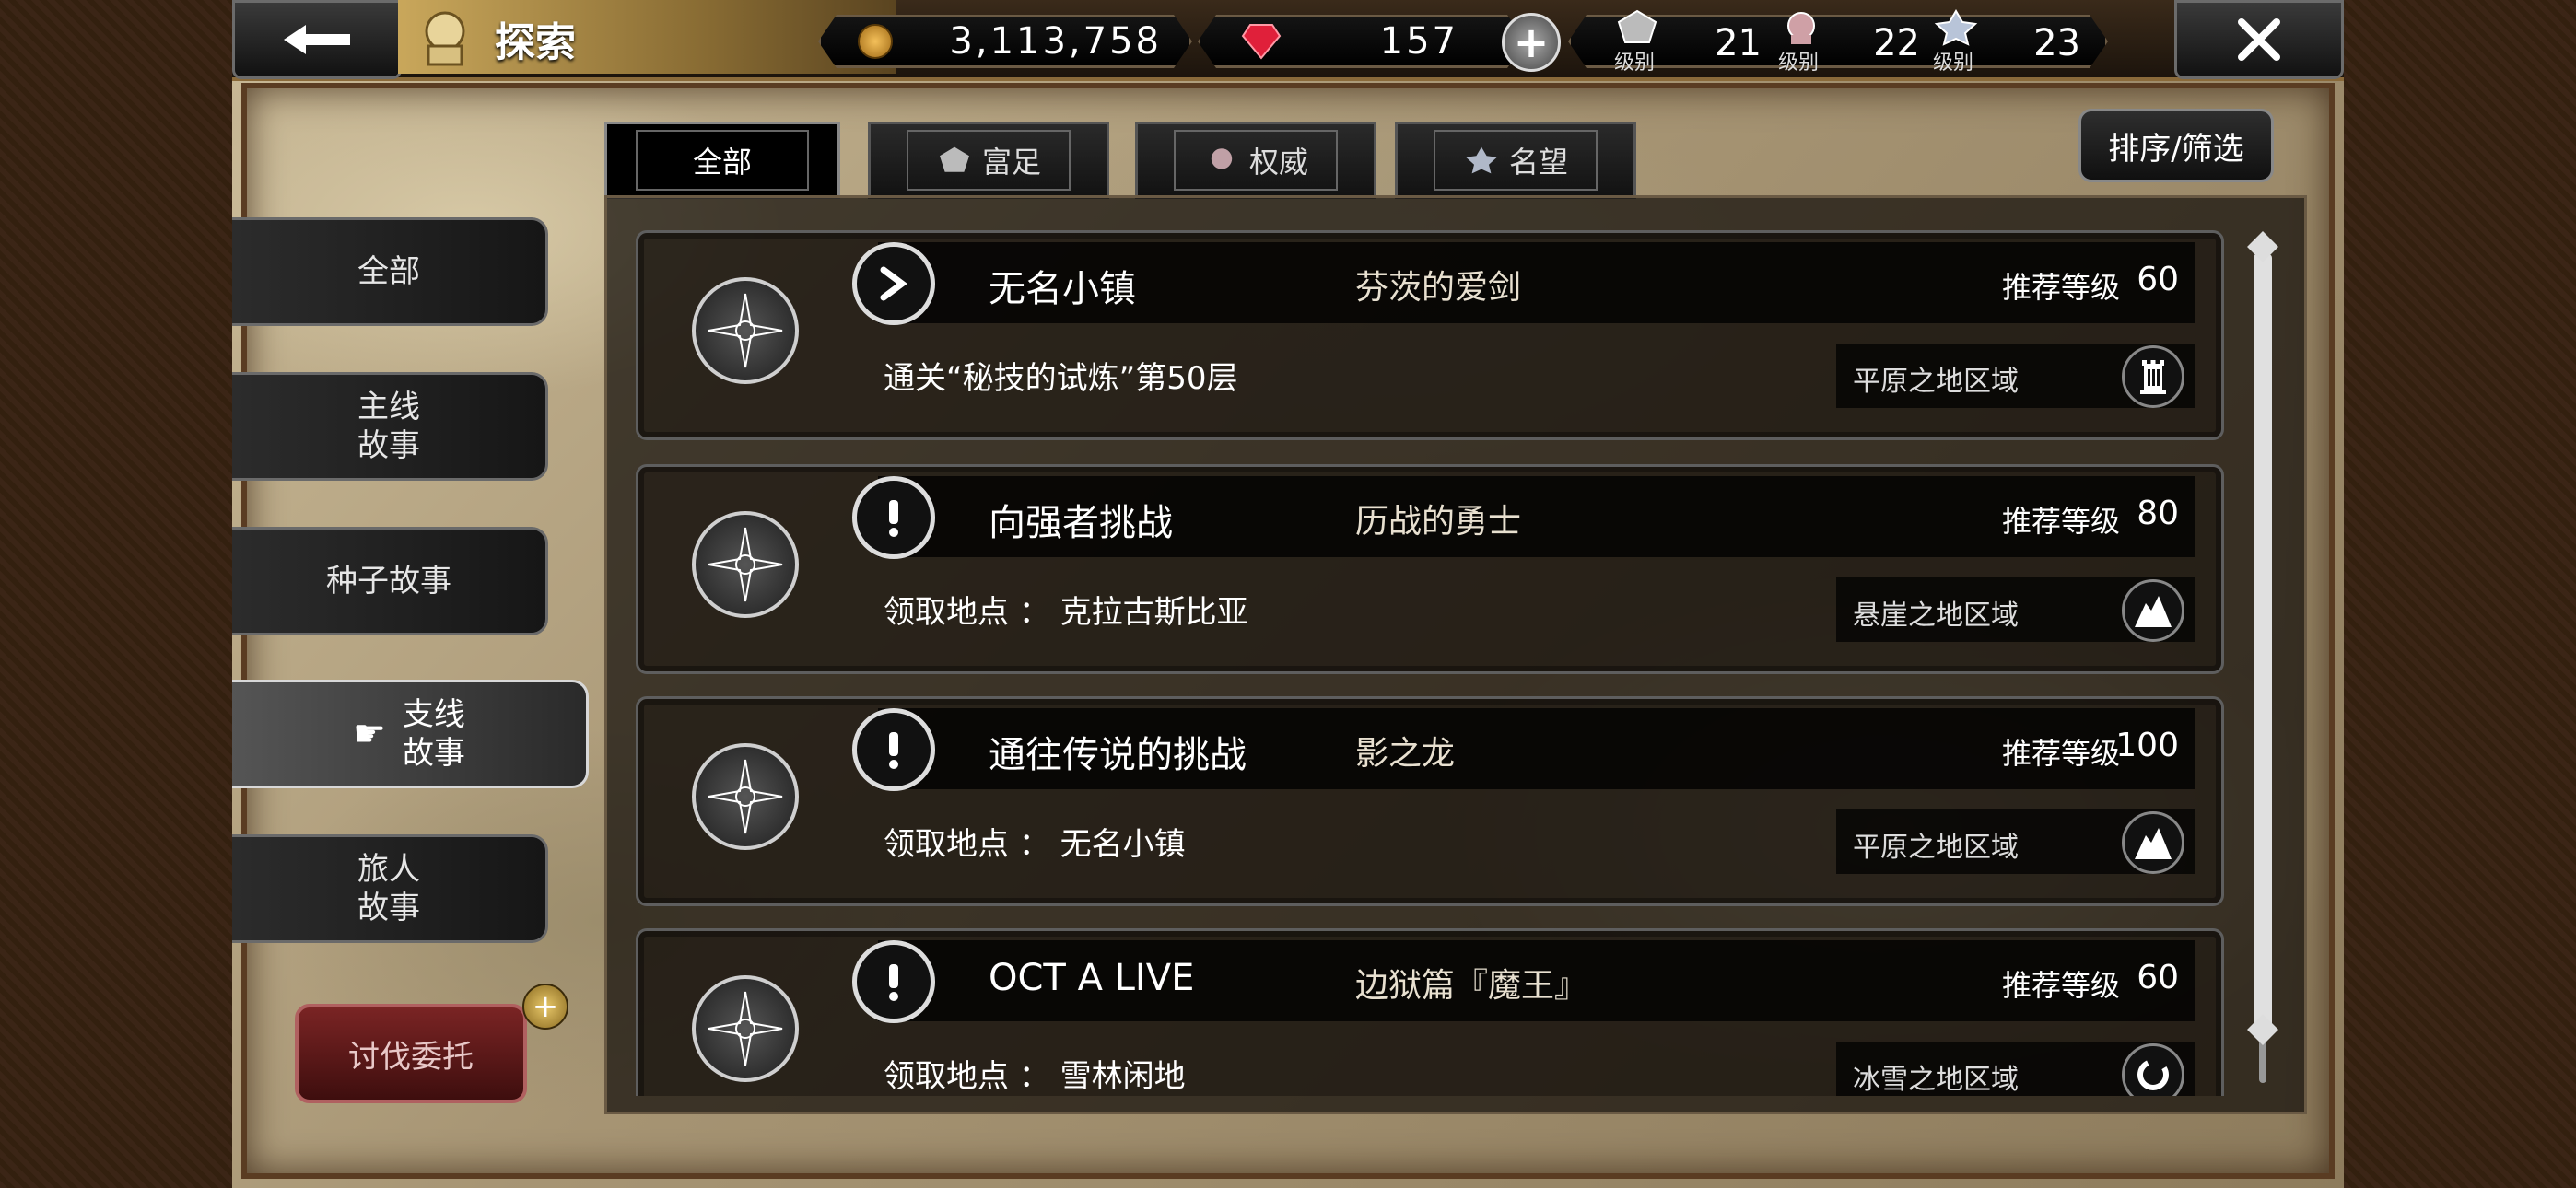 This screenshot has height=1188, width=2576. Describe the element at coordinates (745, 1028) in the screenshot. I see `compass-emblem-icon` at that location.